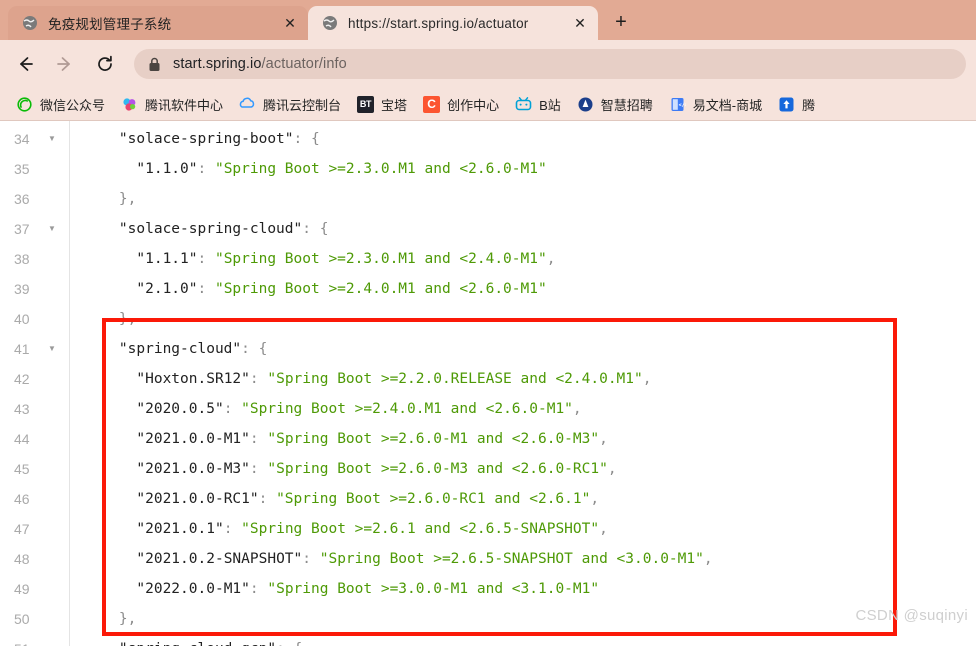  What do you see at coordinates (22, 439) in the screenshot?
I see `line-number-value: 44` at bounding box center [22, 439].